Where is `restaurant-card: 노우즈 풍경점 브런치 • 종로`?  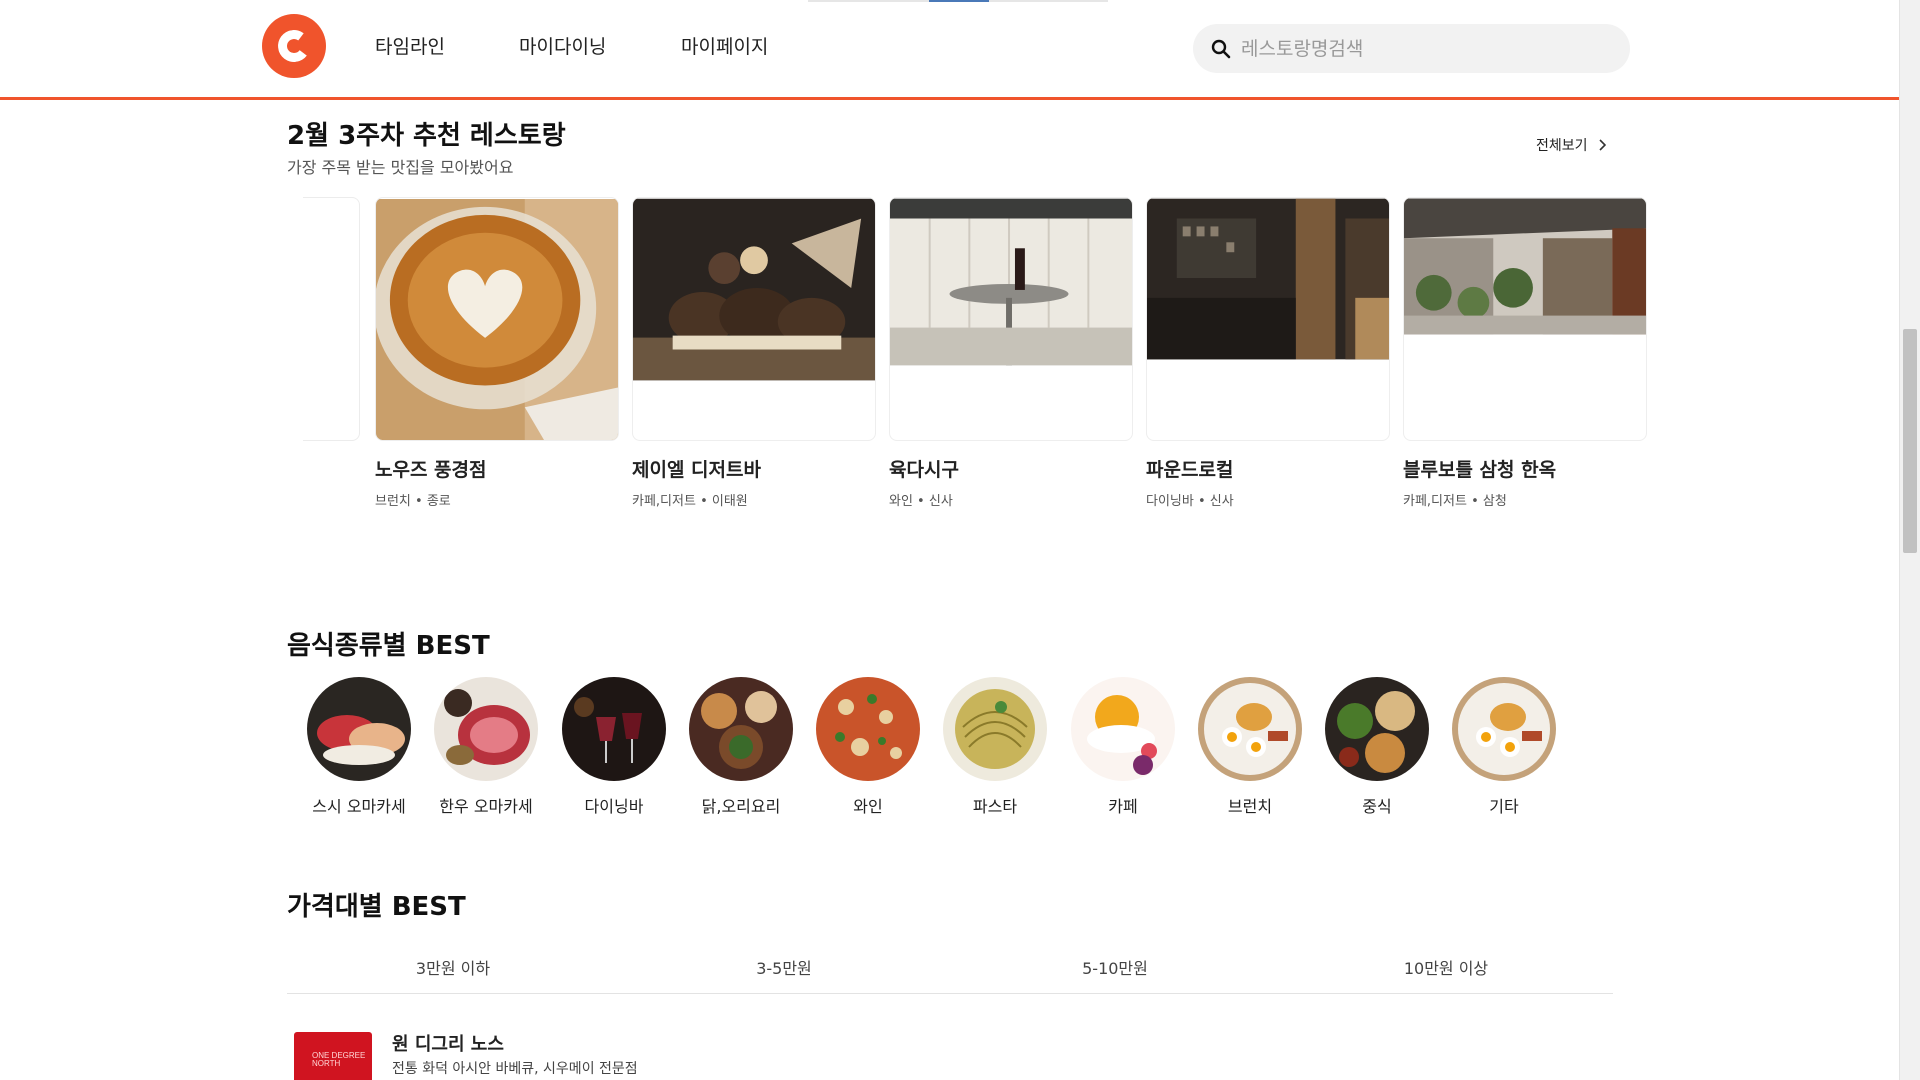
restaurant-card: 노우즈 풍경점 브런치 • 종로 is located at coordinates (497, 353).